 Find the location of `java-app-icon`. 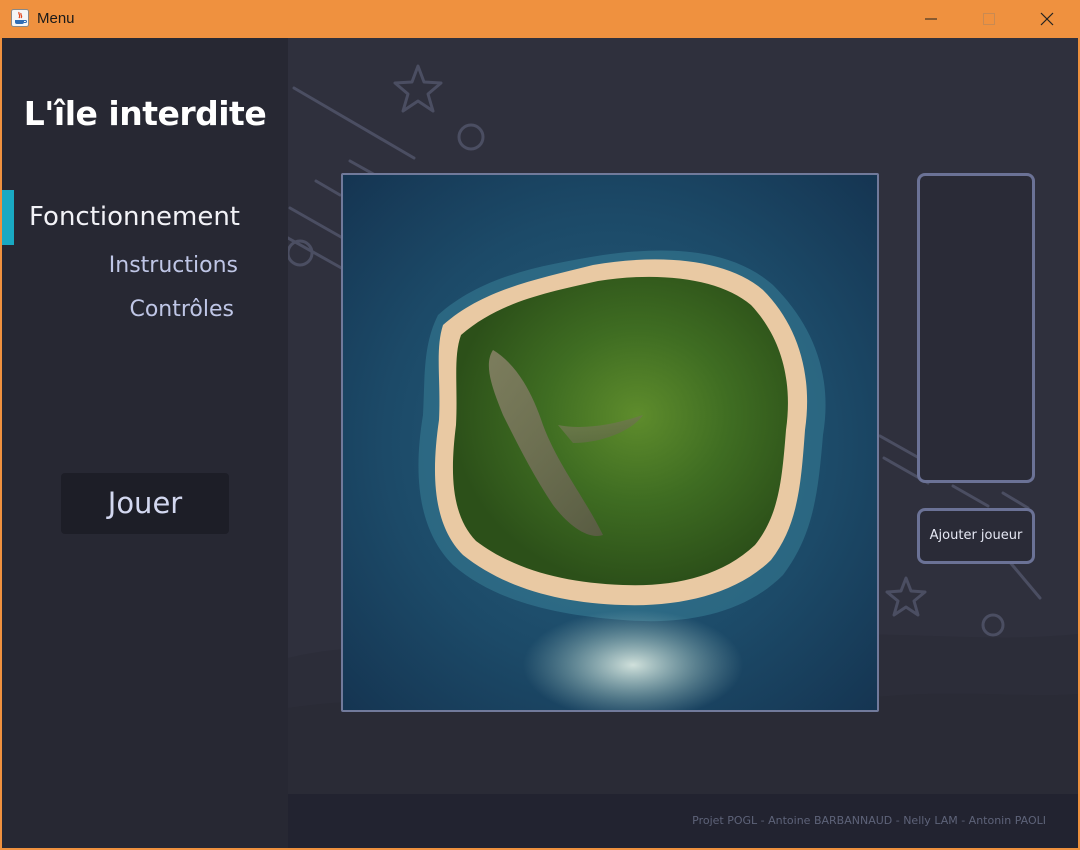

java-app-icon is located at coordinates (20, 18).